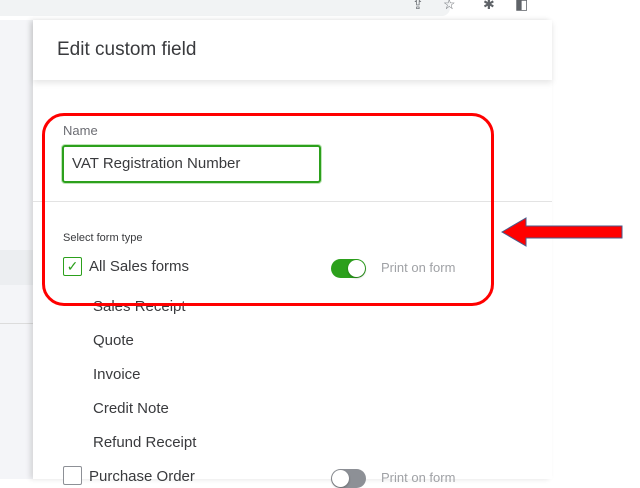 This screenshot has height=488, width=640. I want to click on annotation-arrow-icon, so click(562, 232).